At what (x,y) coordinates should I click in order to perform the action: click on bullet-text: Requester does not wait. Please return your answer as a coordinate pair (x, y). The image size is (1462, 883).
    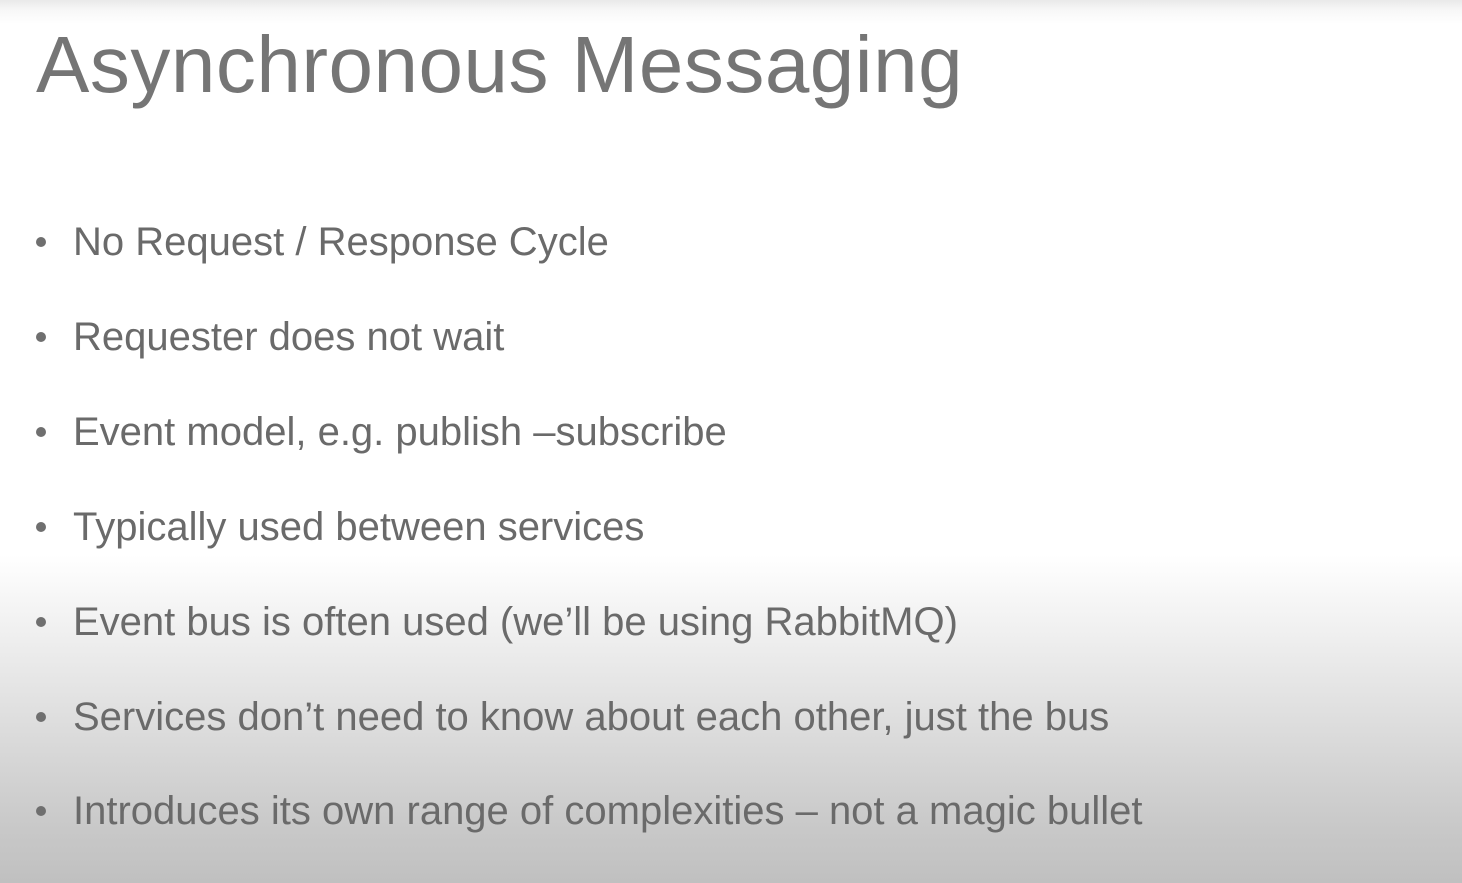
    Looking at the image, I should click on (289, 337).